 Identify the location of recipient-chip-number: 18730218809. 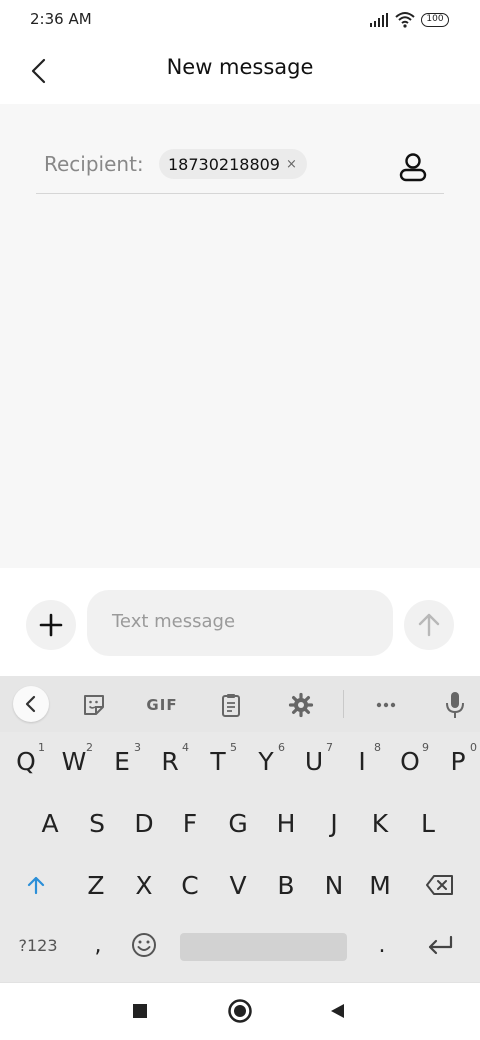
(224, 164).